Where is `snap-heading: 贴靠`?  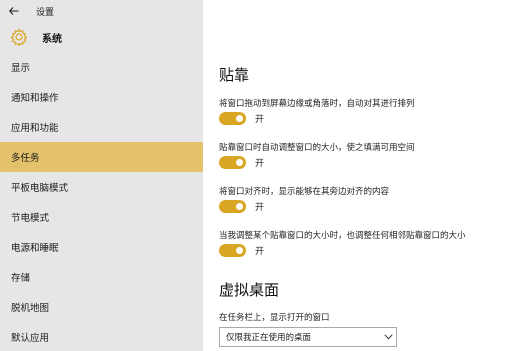 snap-heading: 贴靠 is located at coordinates (234, 75).